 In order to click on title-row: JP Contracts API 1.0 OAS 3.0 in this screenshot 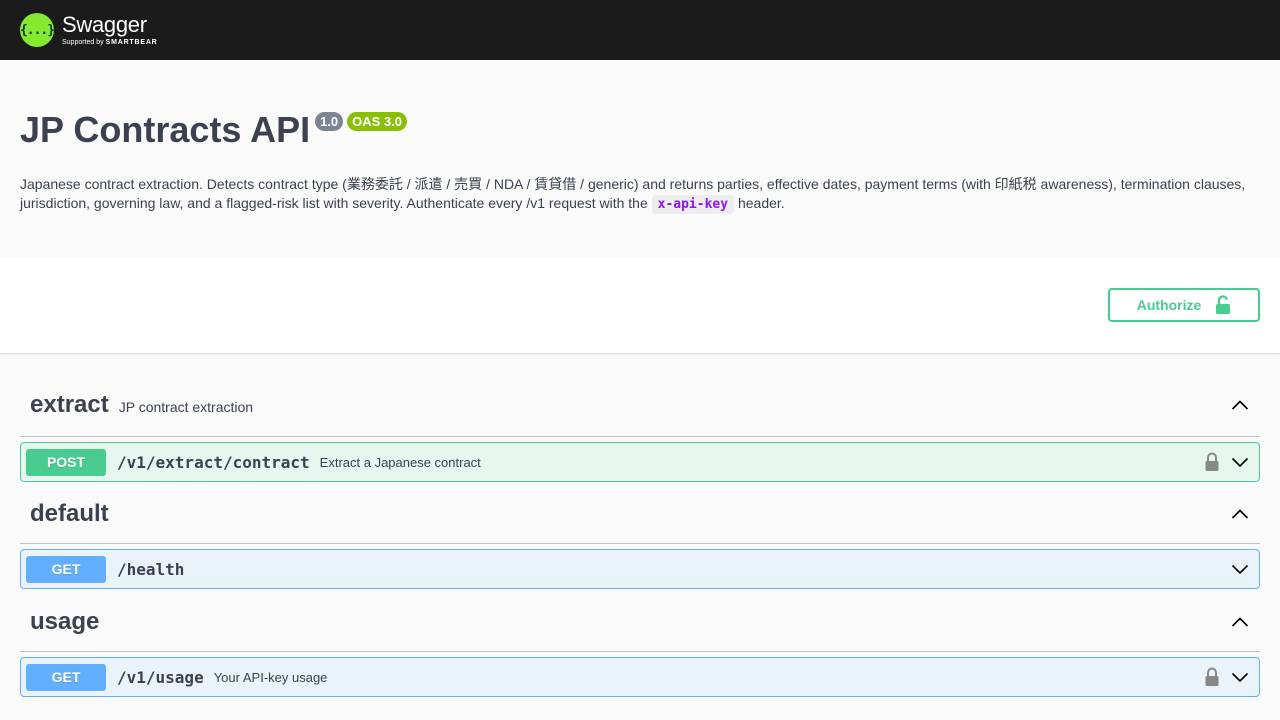, I will do `click(640, 130)`.